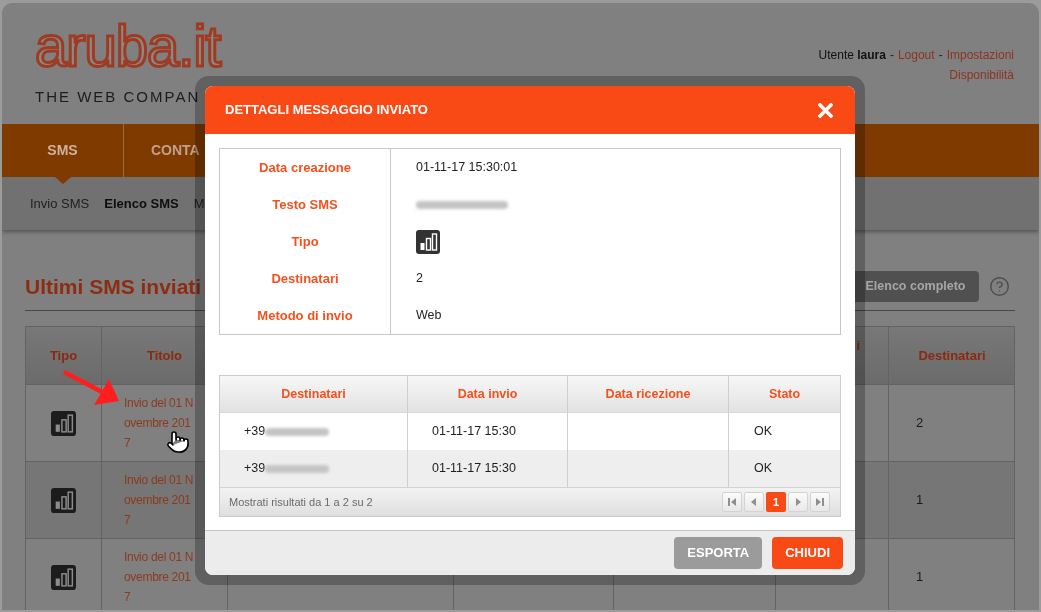 The height and width of the screenshot is (612, 1041). What do you see at coordinates (305, 204) in the screenshot?
I see `field-label: Testo SMS` at bounding box center [305, 204].